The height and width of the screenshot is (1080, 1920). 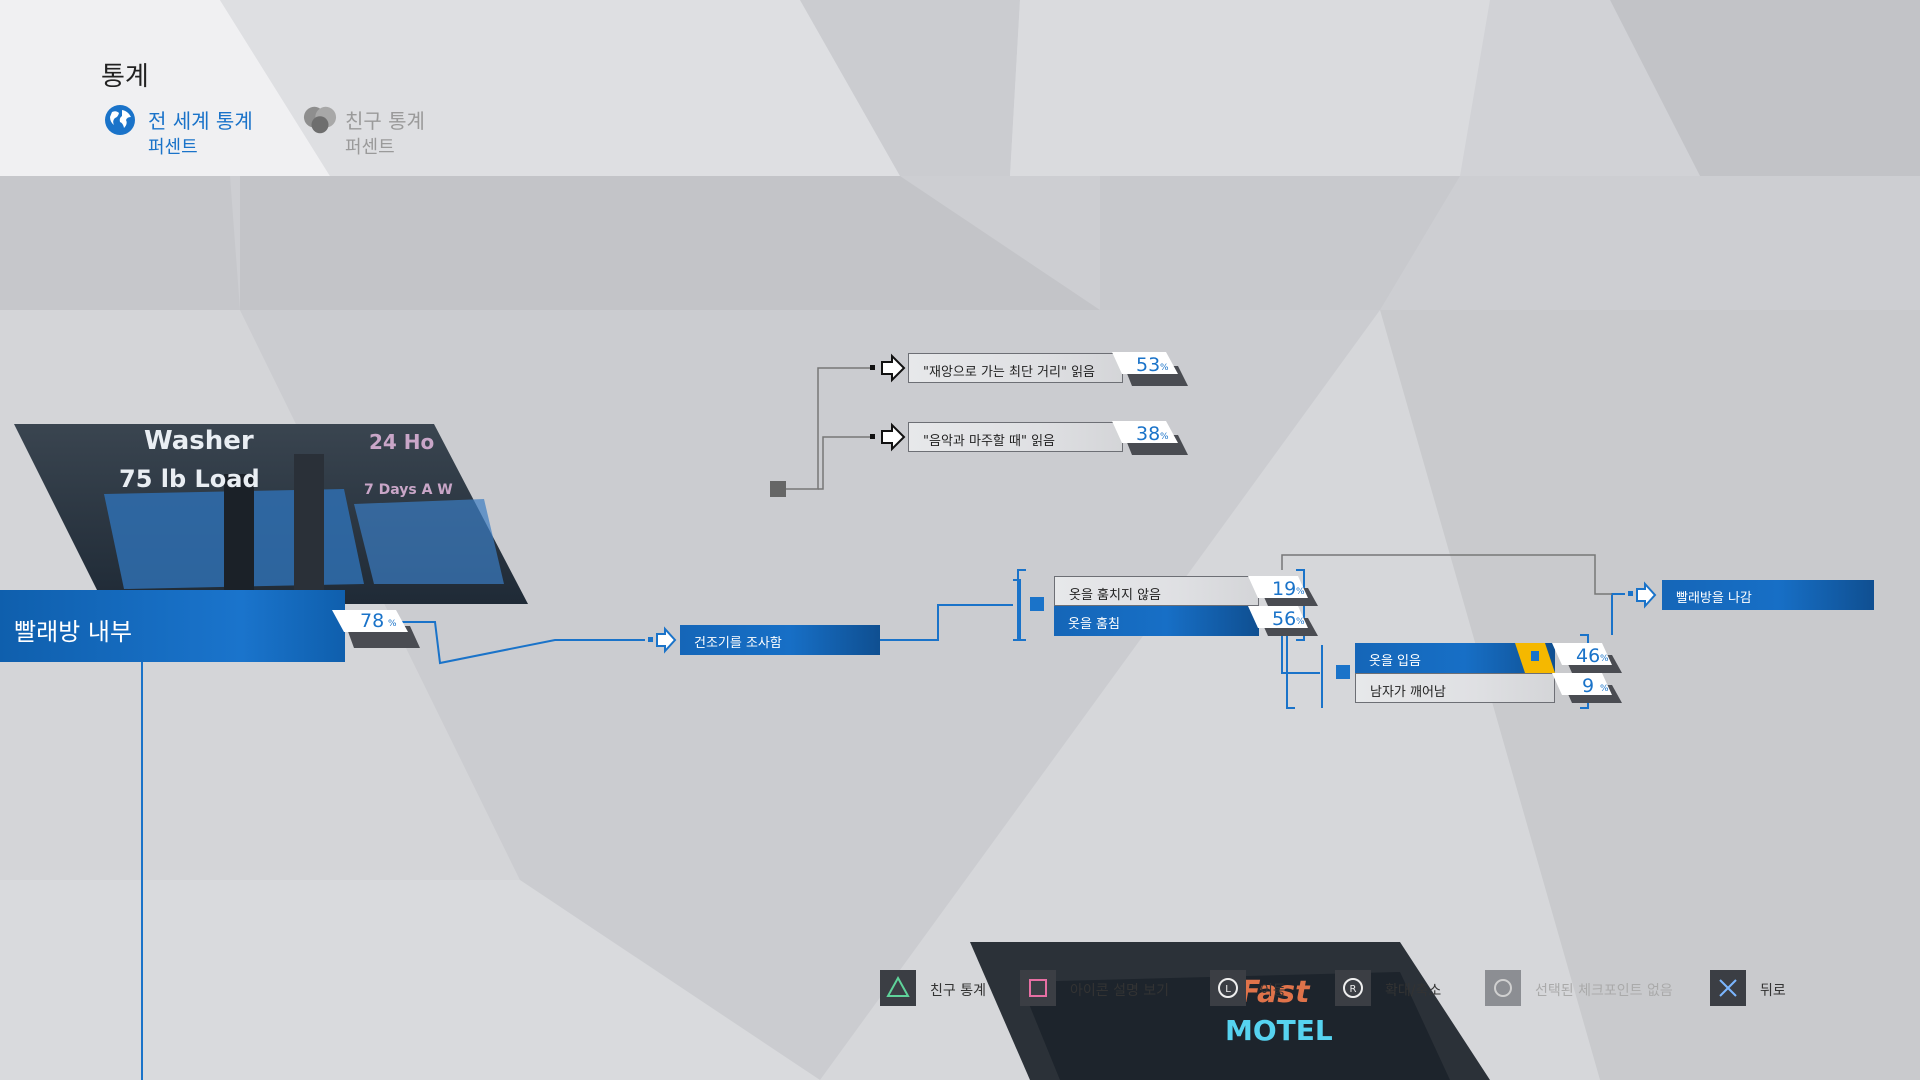 I want to click on chapter-percent: 78 %, so click(x=376, y=629).